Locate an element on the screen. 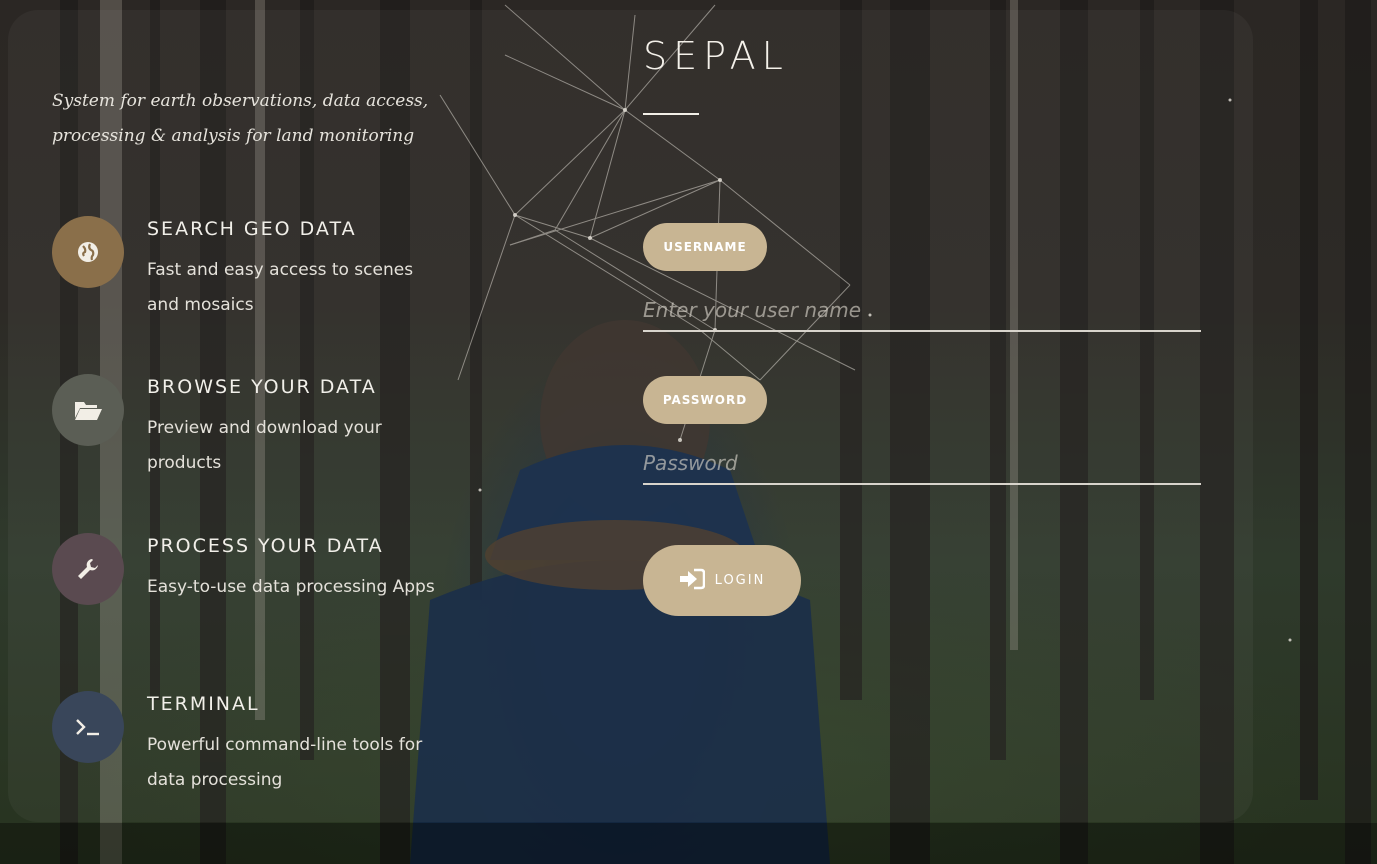 The width and height of the screenshot is (1377, 864). terminal-icon is located at coordinates (88, 727).